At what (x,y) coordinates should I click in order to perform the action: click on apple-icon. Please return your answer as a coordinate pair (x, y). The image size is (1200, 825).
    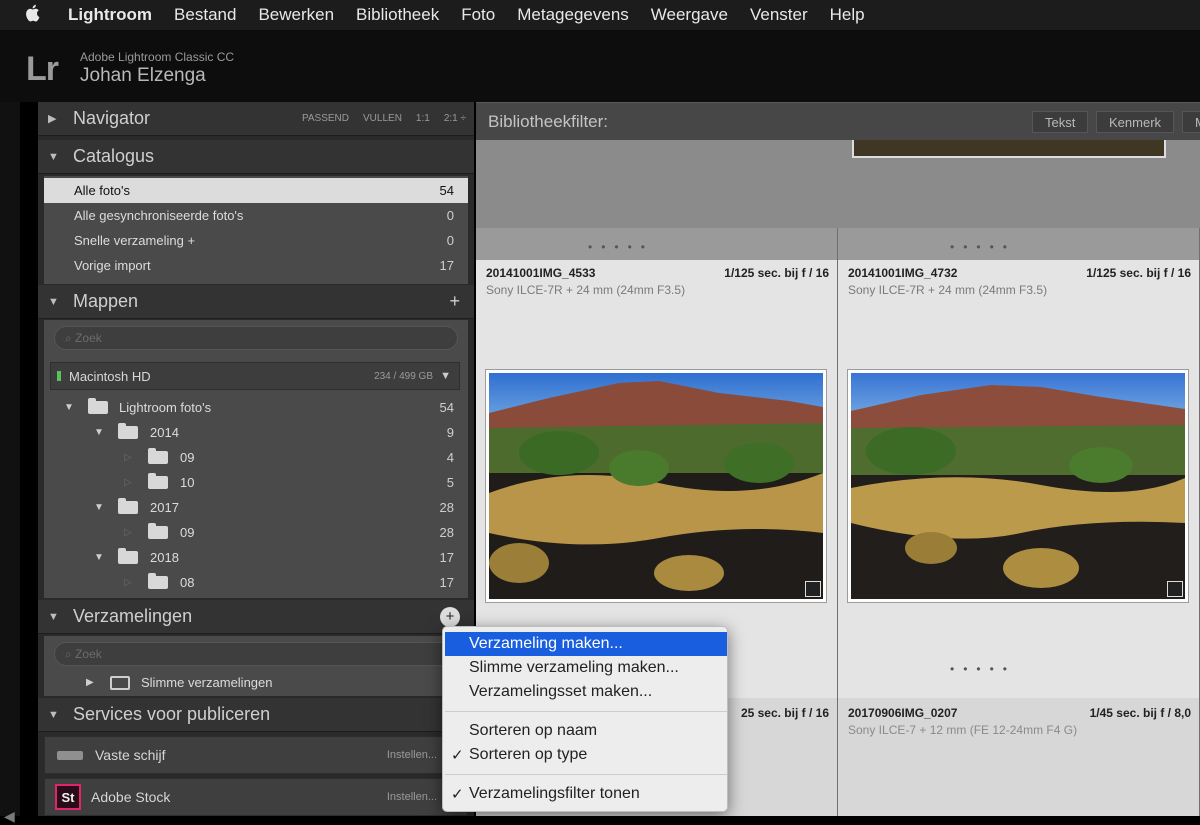
    Looking at the image, I should click on (38, 15).